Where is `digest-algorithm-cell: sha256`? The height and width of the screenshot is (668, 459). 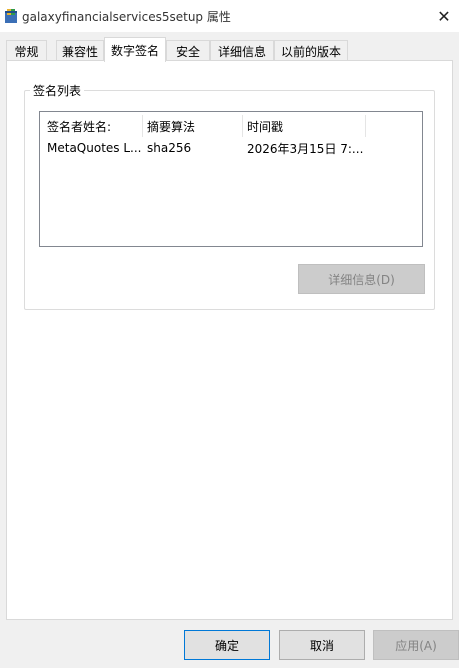 digest-algorithm-cell: sha256 is located at coordinates (169, 148).